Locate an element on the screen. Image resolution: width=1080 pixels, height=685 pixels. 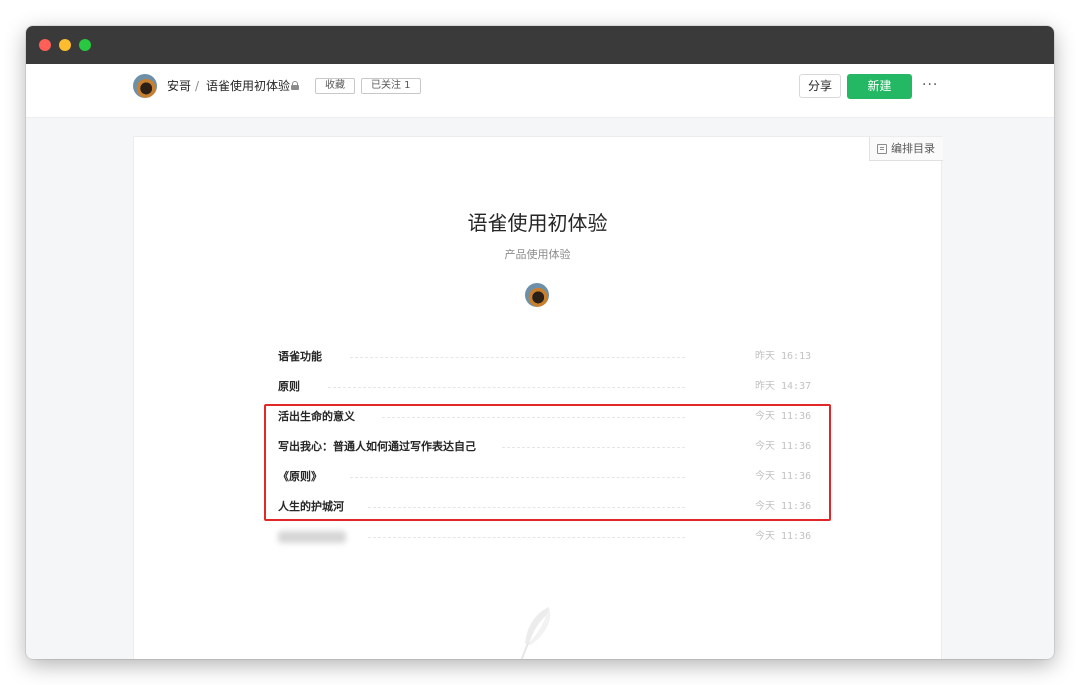
top-header: 安哥 / 语雀使用初体验 收藏 已关注 1 分享 新建 ··· is located at coordinates (540, 91).